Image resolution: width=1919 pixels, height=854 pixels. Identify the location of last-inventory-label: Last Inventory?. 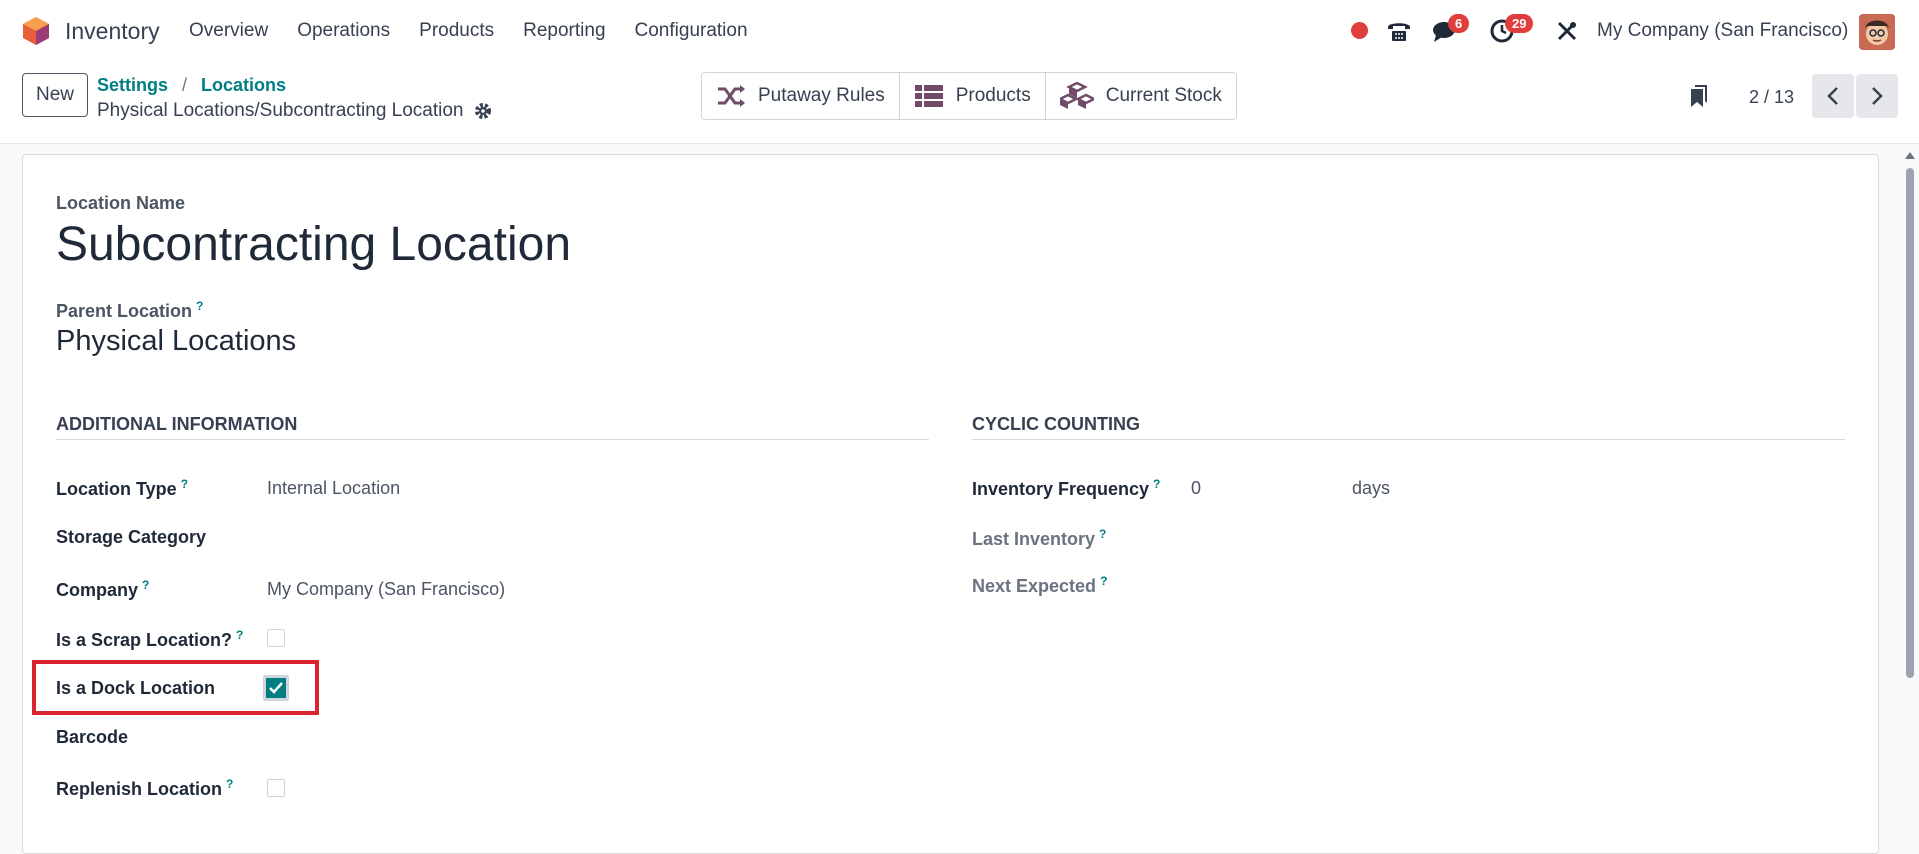
(1039, 538).